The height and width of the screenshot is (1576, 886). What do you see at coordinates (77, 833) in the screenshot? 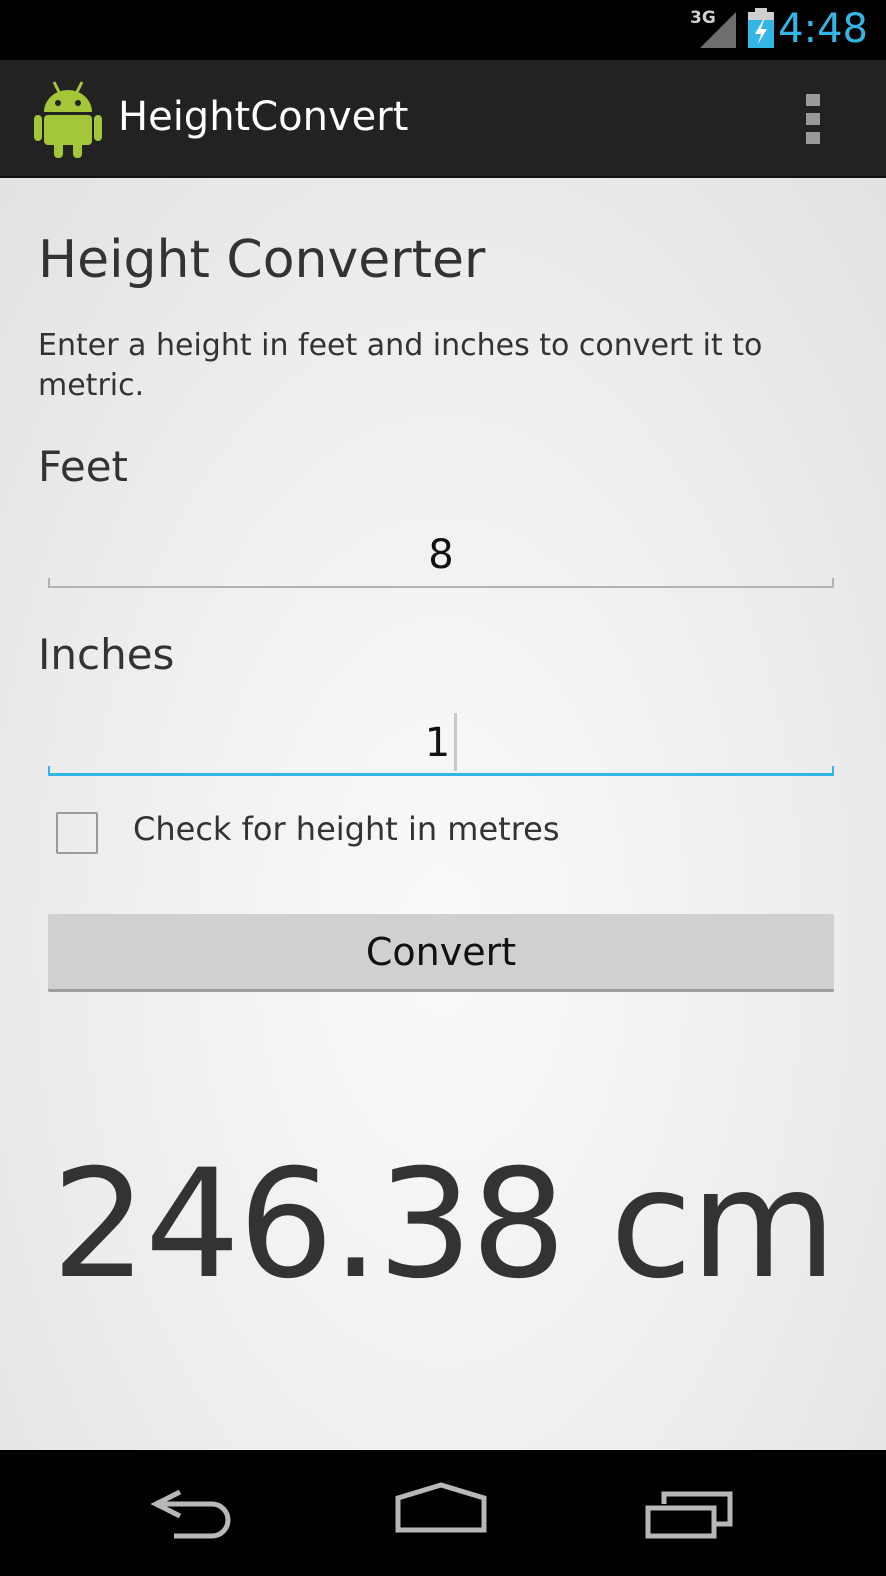
I see `metres-checkbox` at bounding box center [77, 833].